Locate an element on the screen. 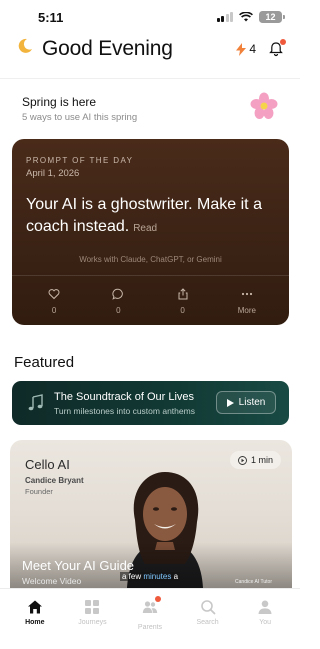 Image resolution: width=320 pixels, height=649 pixels. comment-icon is located at coordinates (118, 294).